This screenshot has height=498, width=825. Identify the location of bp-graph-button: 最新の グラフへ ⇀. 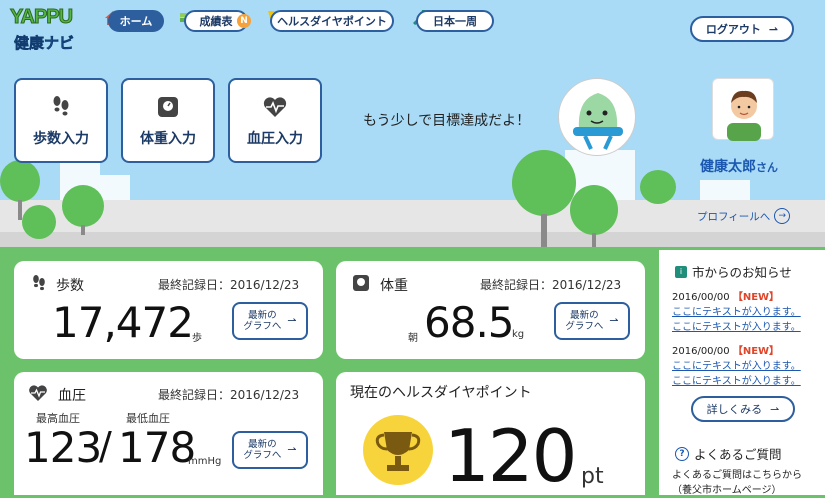
(270, 450).